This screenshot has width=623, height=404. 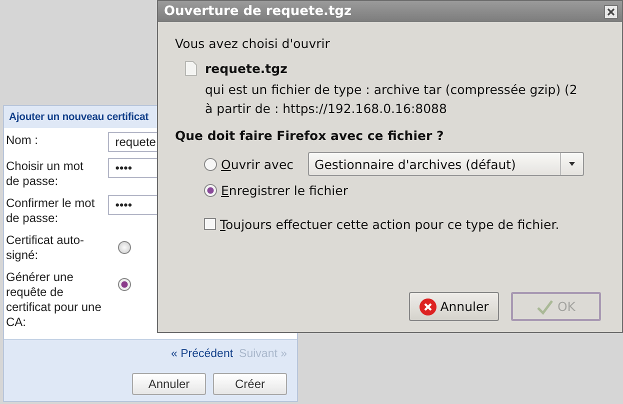 What do you see at coordinates (428, 307) in the screenshot?
I see `cancel-icon` at bounding box center [428, 307].